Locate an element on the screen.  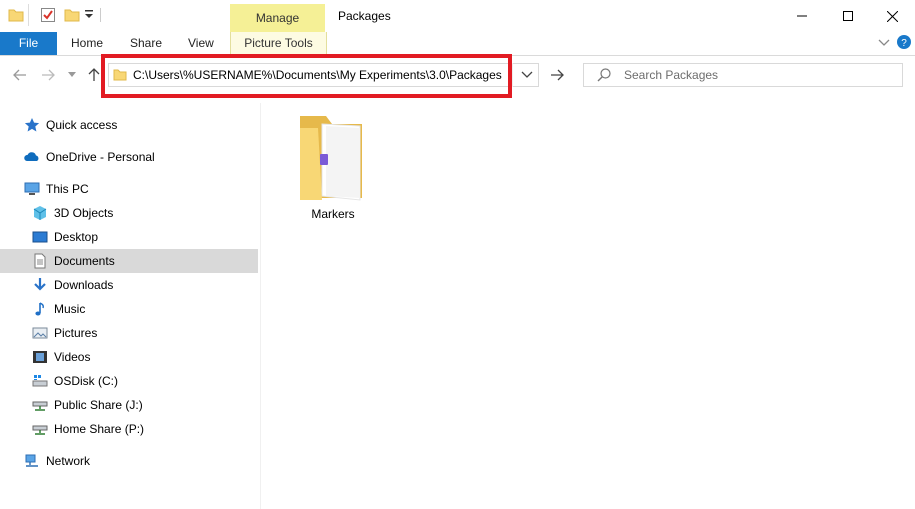
folder-item-markers is located at coordinates (332, 158).